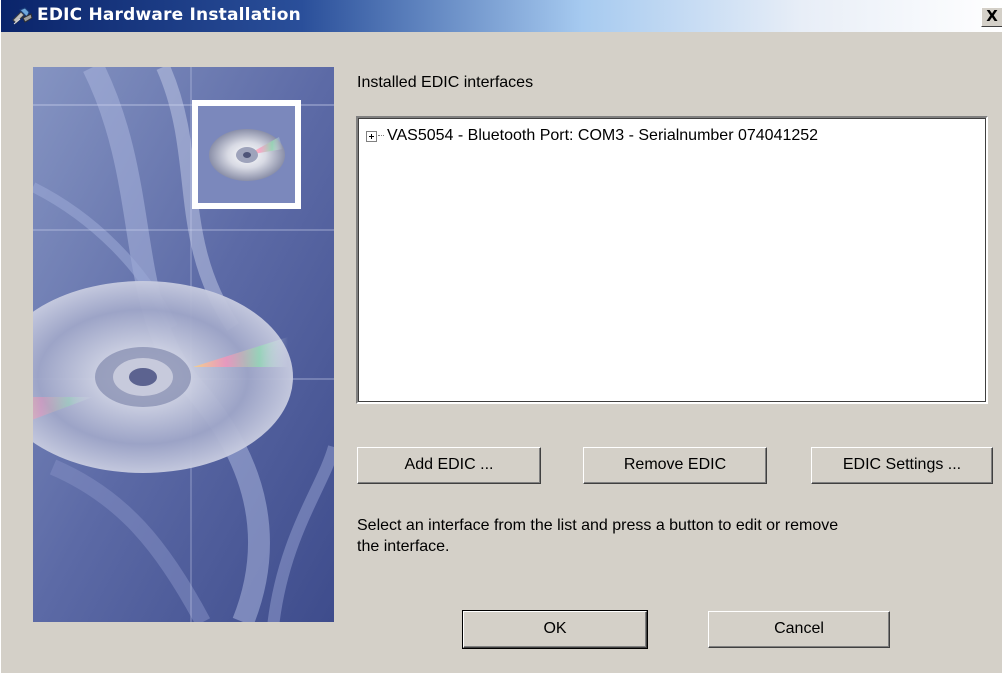 The image size is (1002, 673). Describe the element at coordinates (445, 82) in the screenshot. I see `installed-interfaces-label: Installed EDIC interfaces` at that location.